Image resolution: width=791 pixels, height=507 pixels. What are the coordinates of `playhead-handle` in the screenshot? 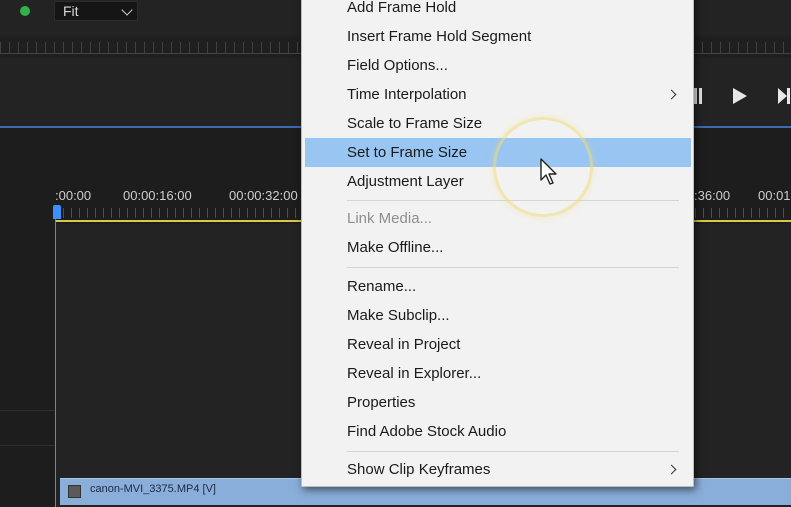 It's located at (57, 212).